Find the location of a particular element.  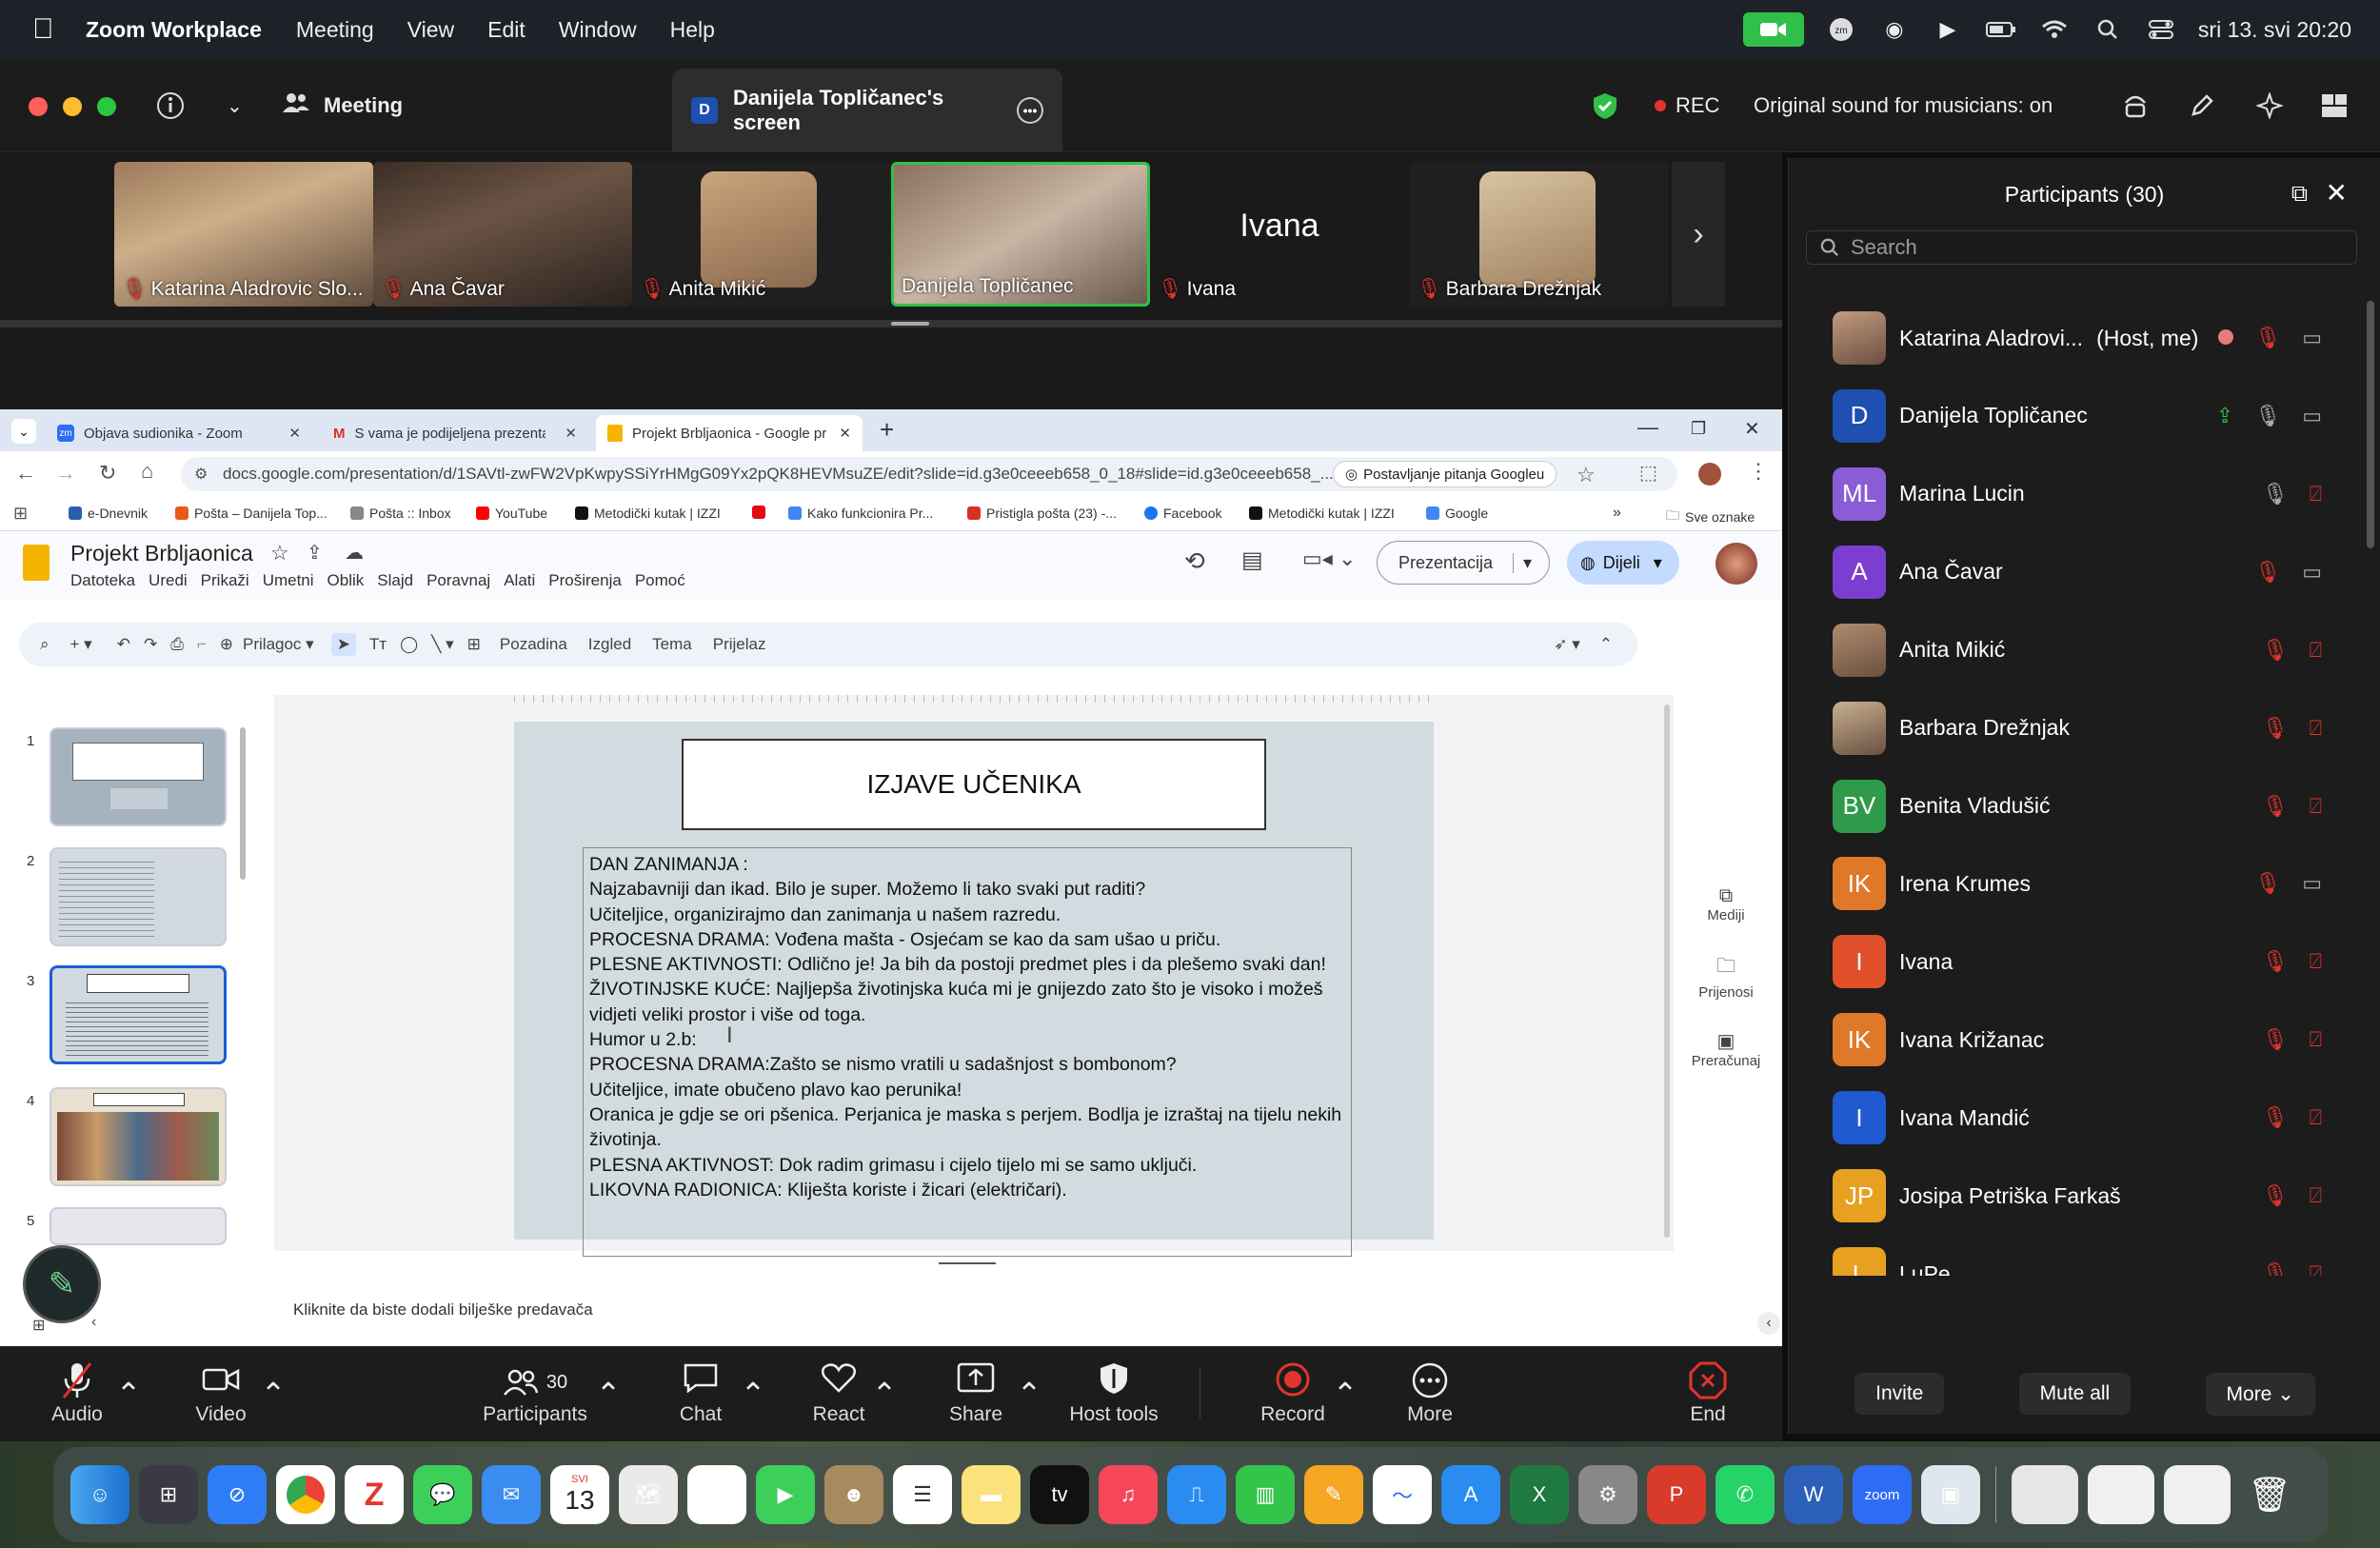

video-options-chevron: ⌃ is located at coordinates (273, 1393).